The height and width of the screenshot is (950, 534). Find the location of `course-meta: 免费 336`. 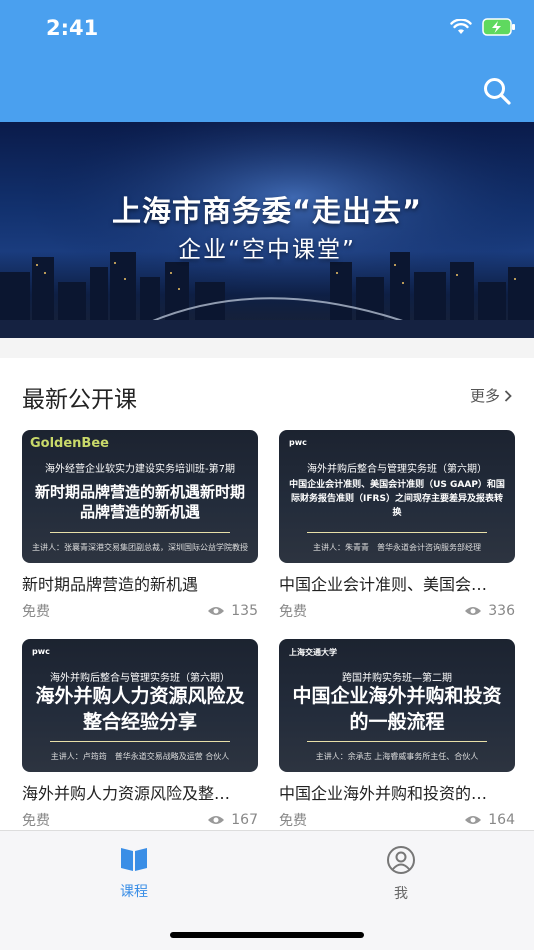

course-meta: 免费 336 is located at coordinates (397, 611).